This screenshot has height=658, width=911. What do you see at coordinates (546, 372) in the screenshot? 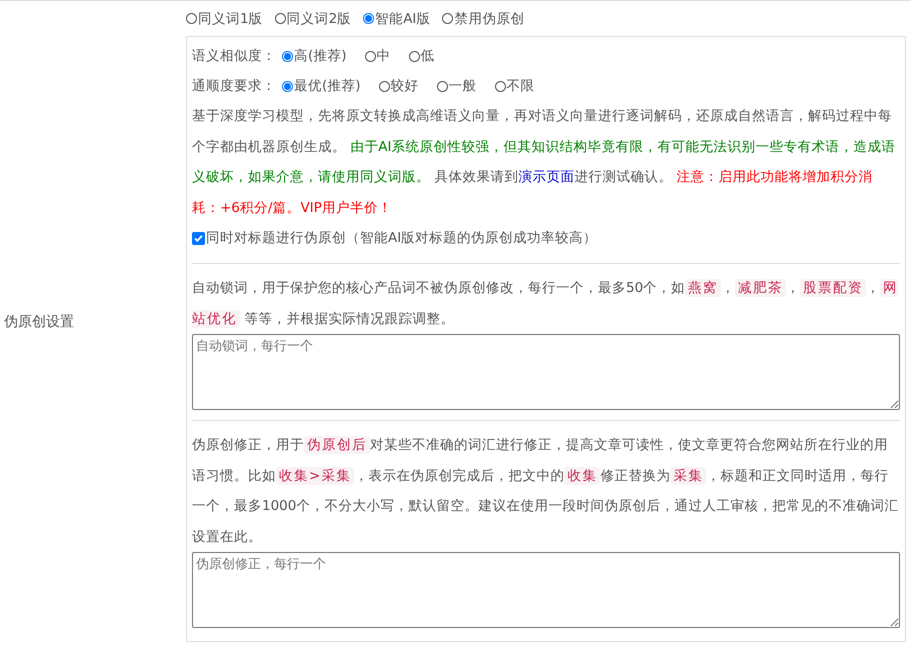
I see `input-field: 自动锁词，每行一个` at bounding box center [546, 372].